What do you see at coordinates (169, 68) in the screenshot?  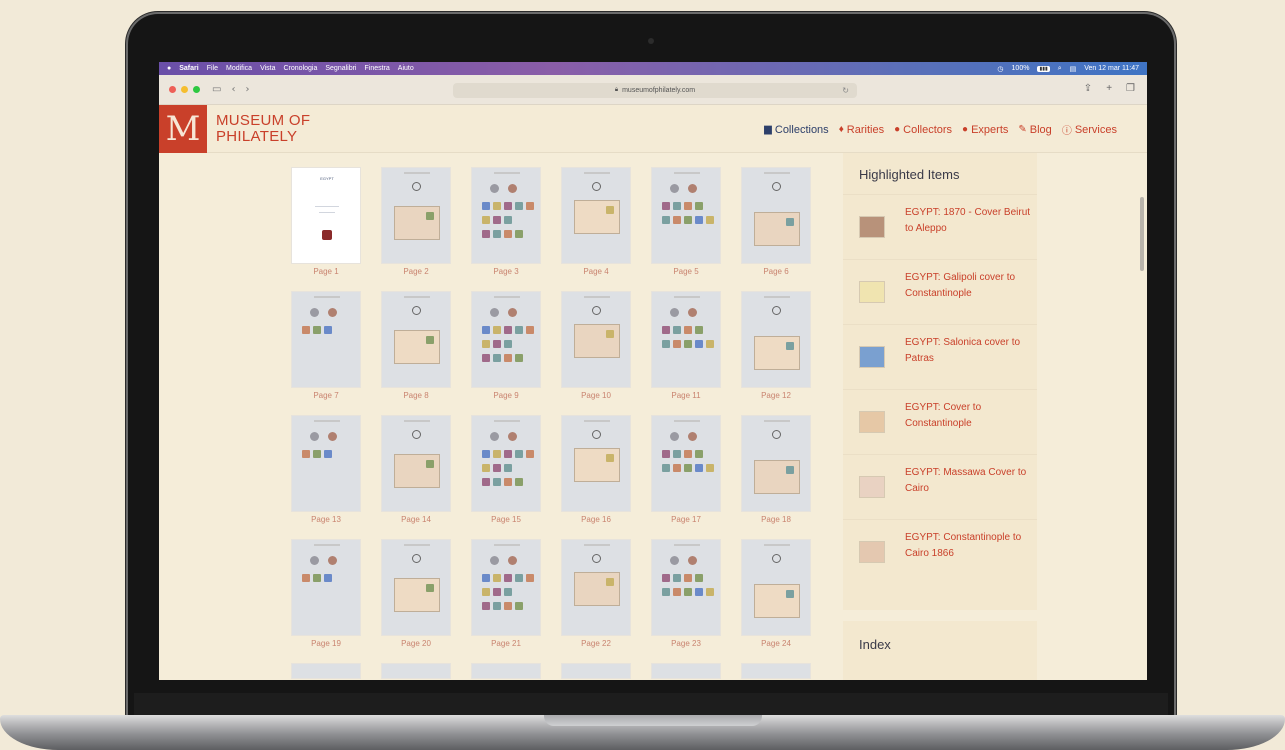 I see `apple-icon: ●` at bounding box center [169, 68].